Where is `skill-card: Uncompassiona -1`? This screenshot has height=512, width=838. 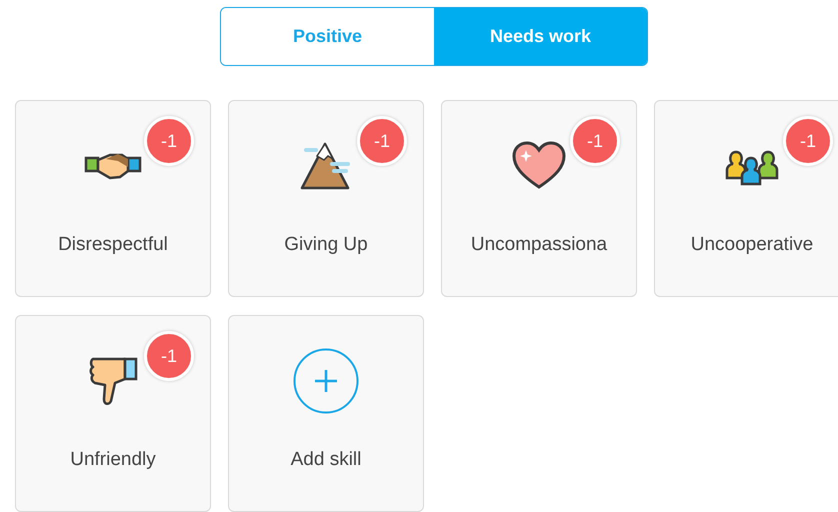
skill-card: Uncompassiona -1 is located at coordinates (539, 198).